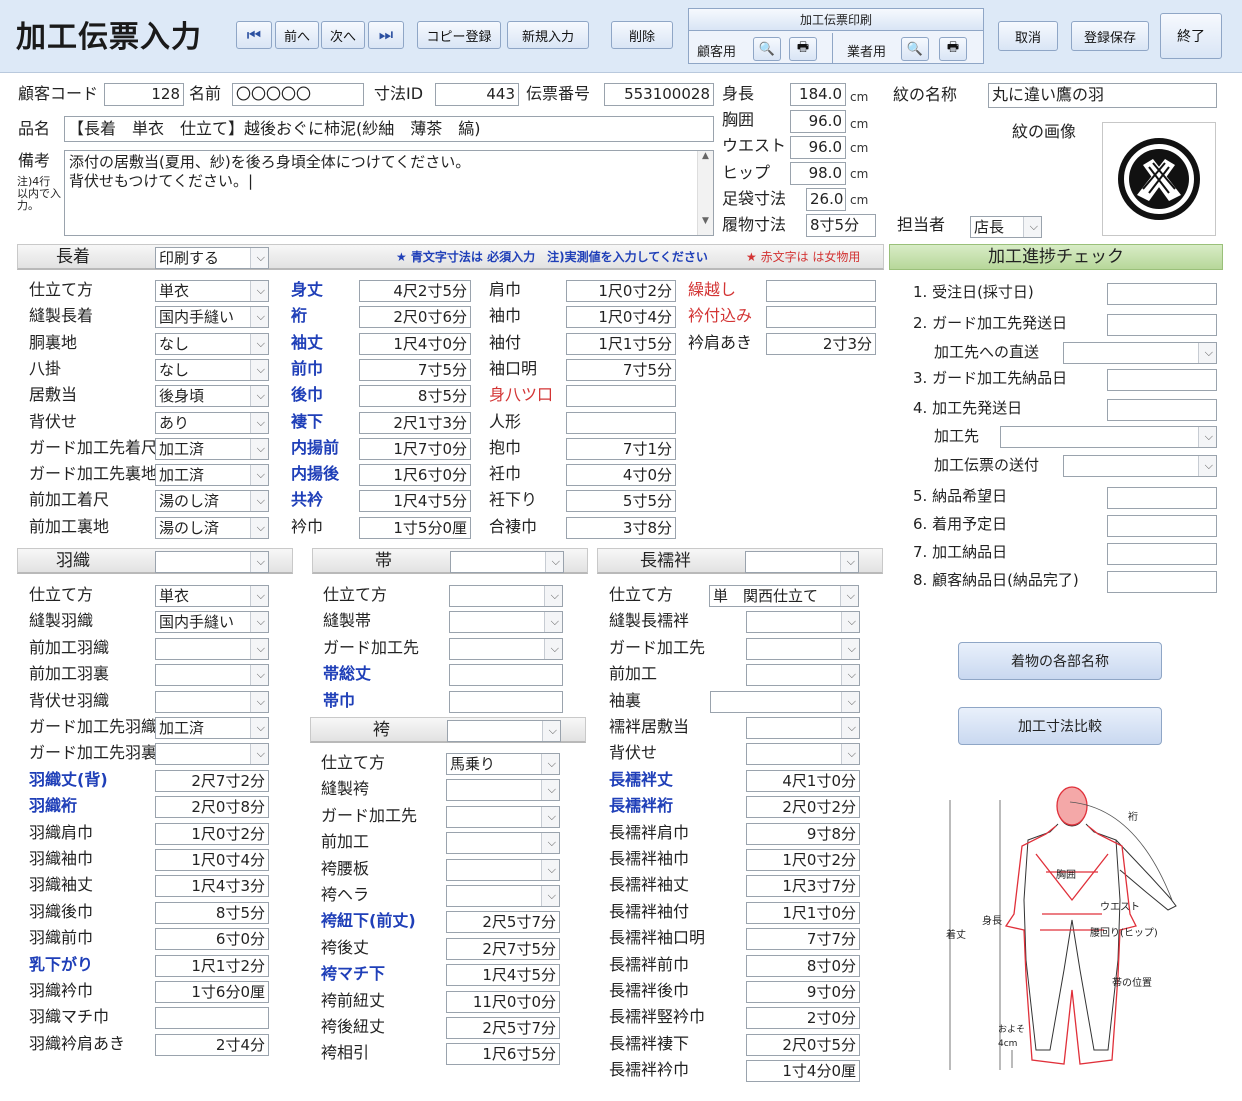  What do you see at coordinates (818, 173) in the screenshot?
I see `hip-field: 98.0` at bounding box center [818, 173].